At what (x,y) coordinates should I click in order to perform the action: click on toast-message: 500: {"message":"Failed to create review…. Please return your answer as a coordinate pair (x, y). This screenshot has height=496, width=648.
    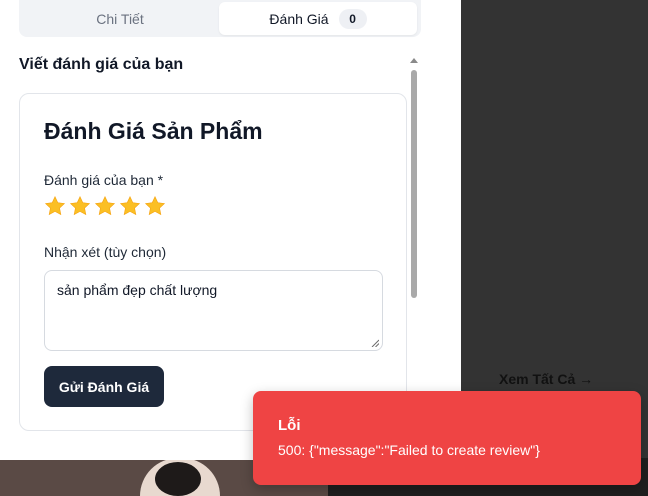
    Looking at the image, I should click on (409, 450).